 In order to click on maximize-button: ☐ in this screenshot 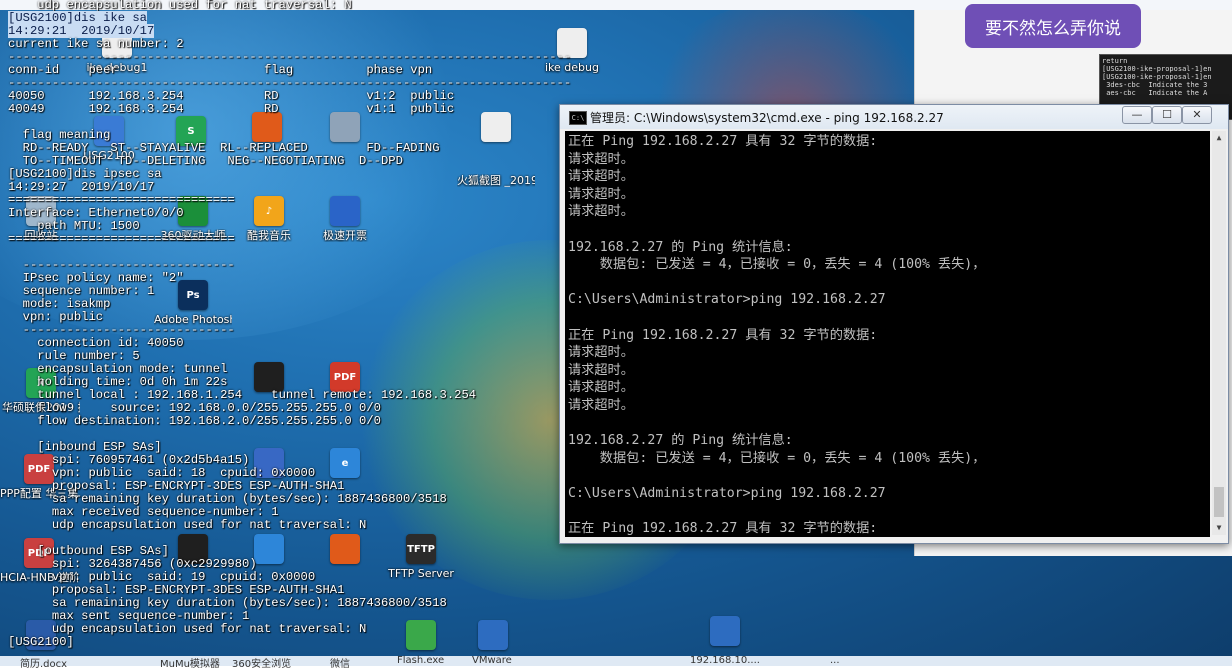, I will do `click(1167, 115)`.